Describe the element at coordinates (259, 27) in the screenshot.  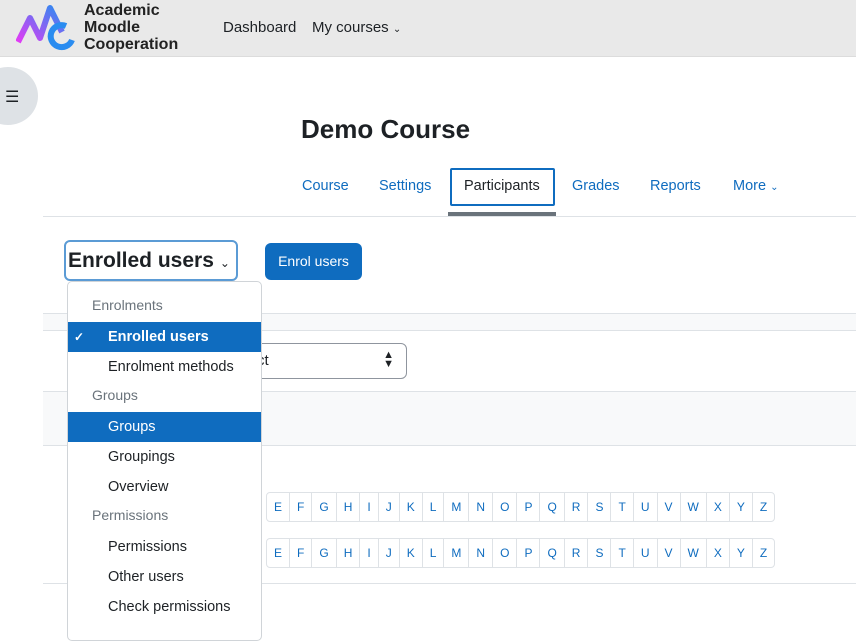
I see `nav-dashboard: Dashboard` at that location.